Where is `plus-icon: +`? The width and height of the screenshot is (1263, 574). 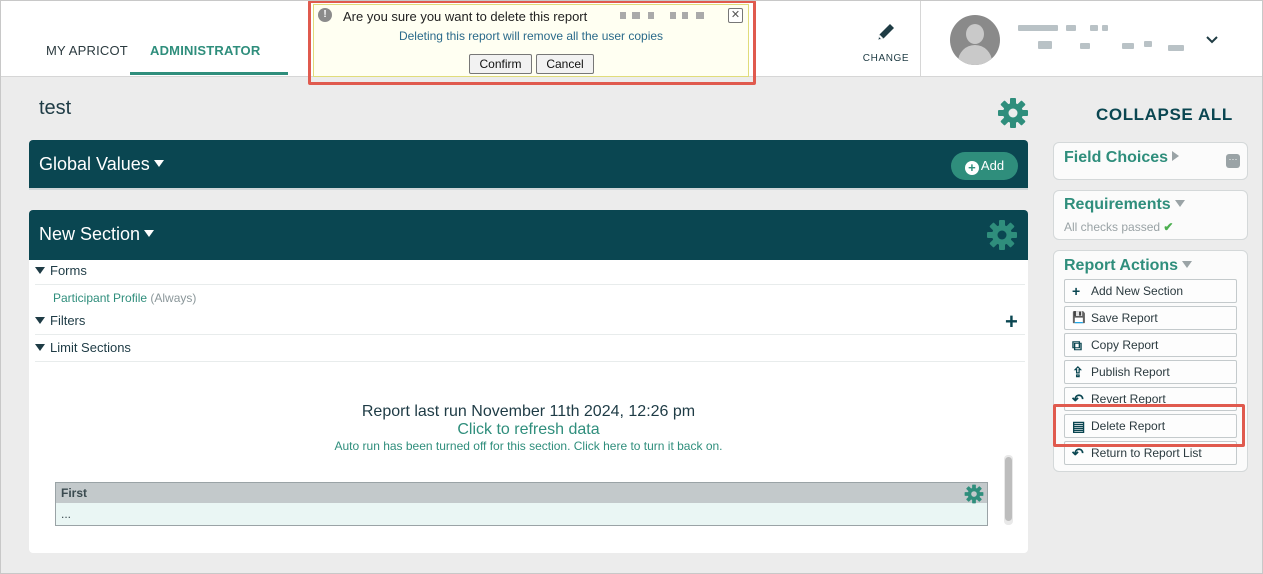
plus-icon: + is located at coordinates (1076, 291).